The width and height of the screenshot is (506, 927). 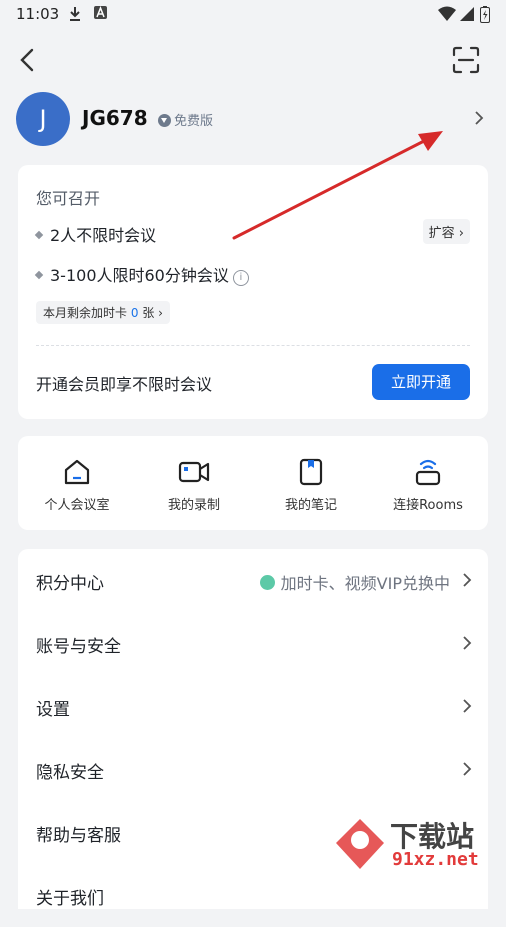 What do you see at coordinates (148, 313) in the screenshot?
I see `pill-suffix: 张` at bounding box center [148, 313].